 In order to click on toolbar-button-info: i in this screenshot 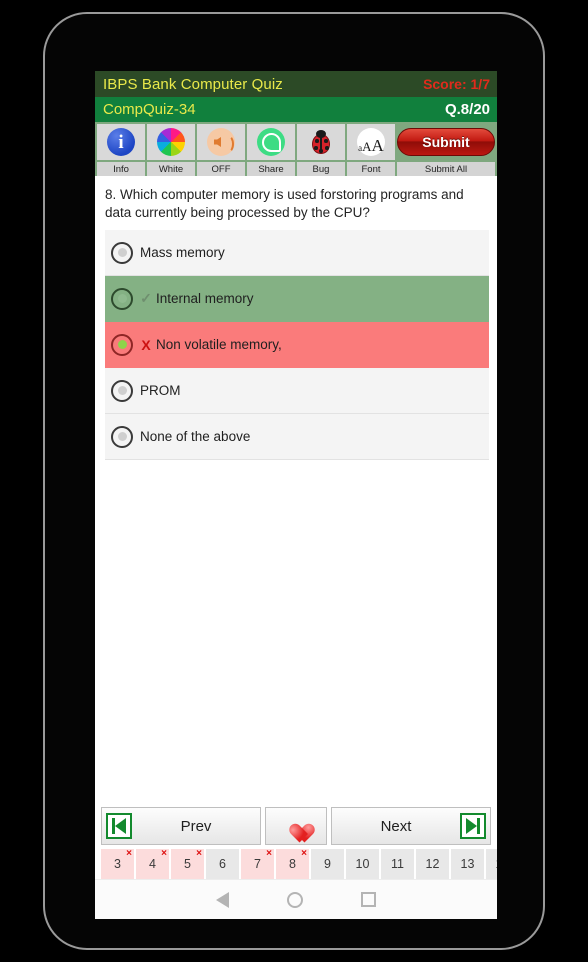, I will do `click(121, 142)`.